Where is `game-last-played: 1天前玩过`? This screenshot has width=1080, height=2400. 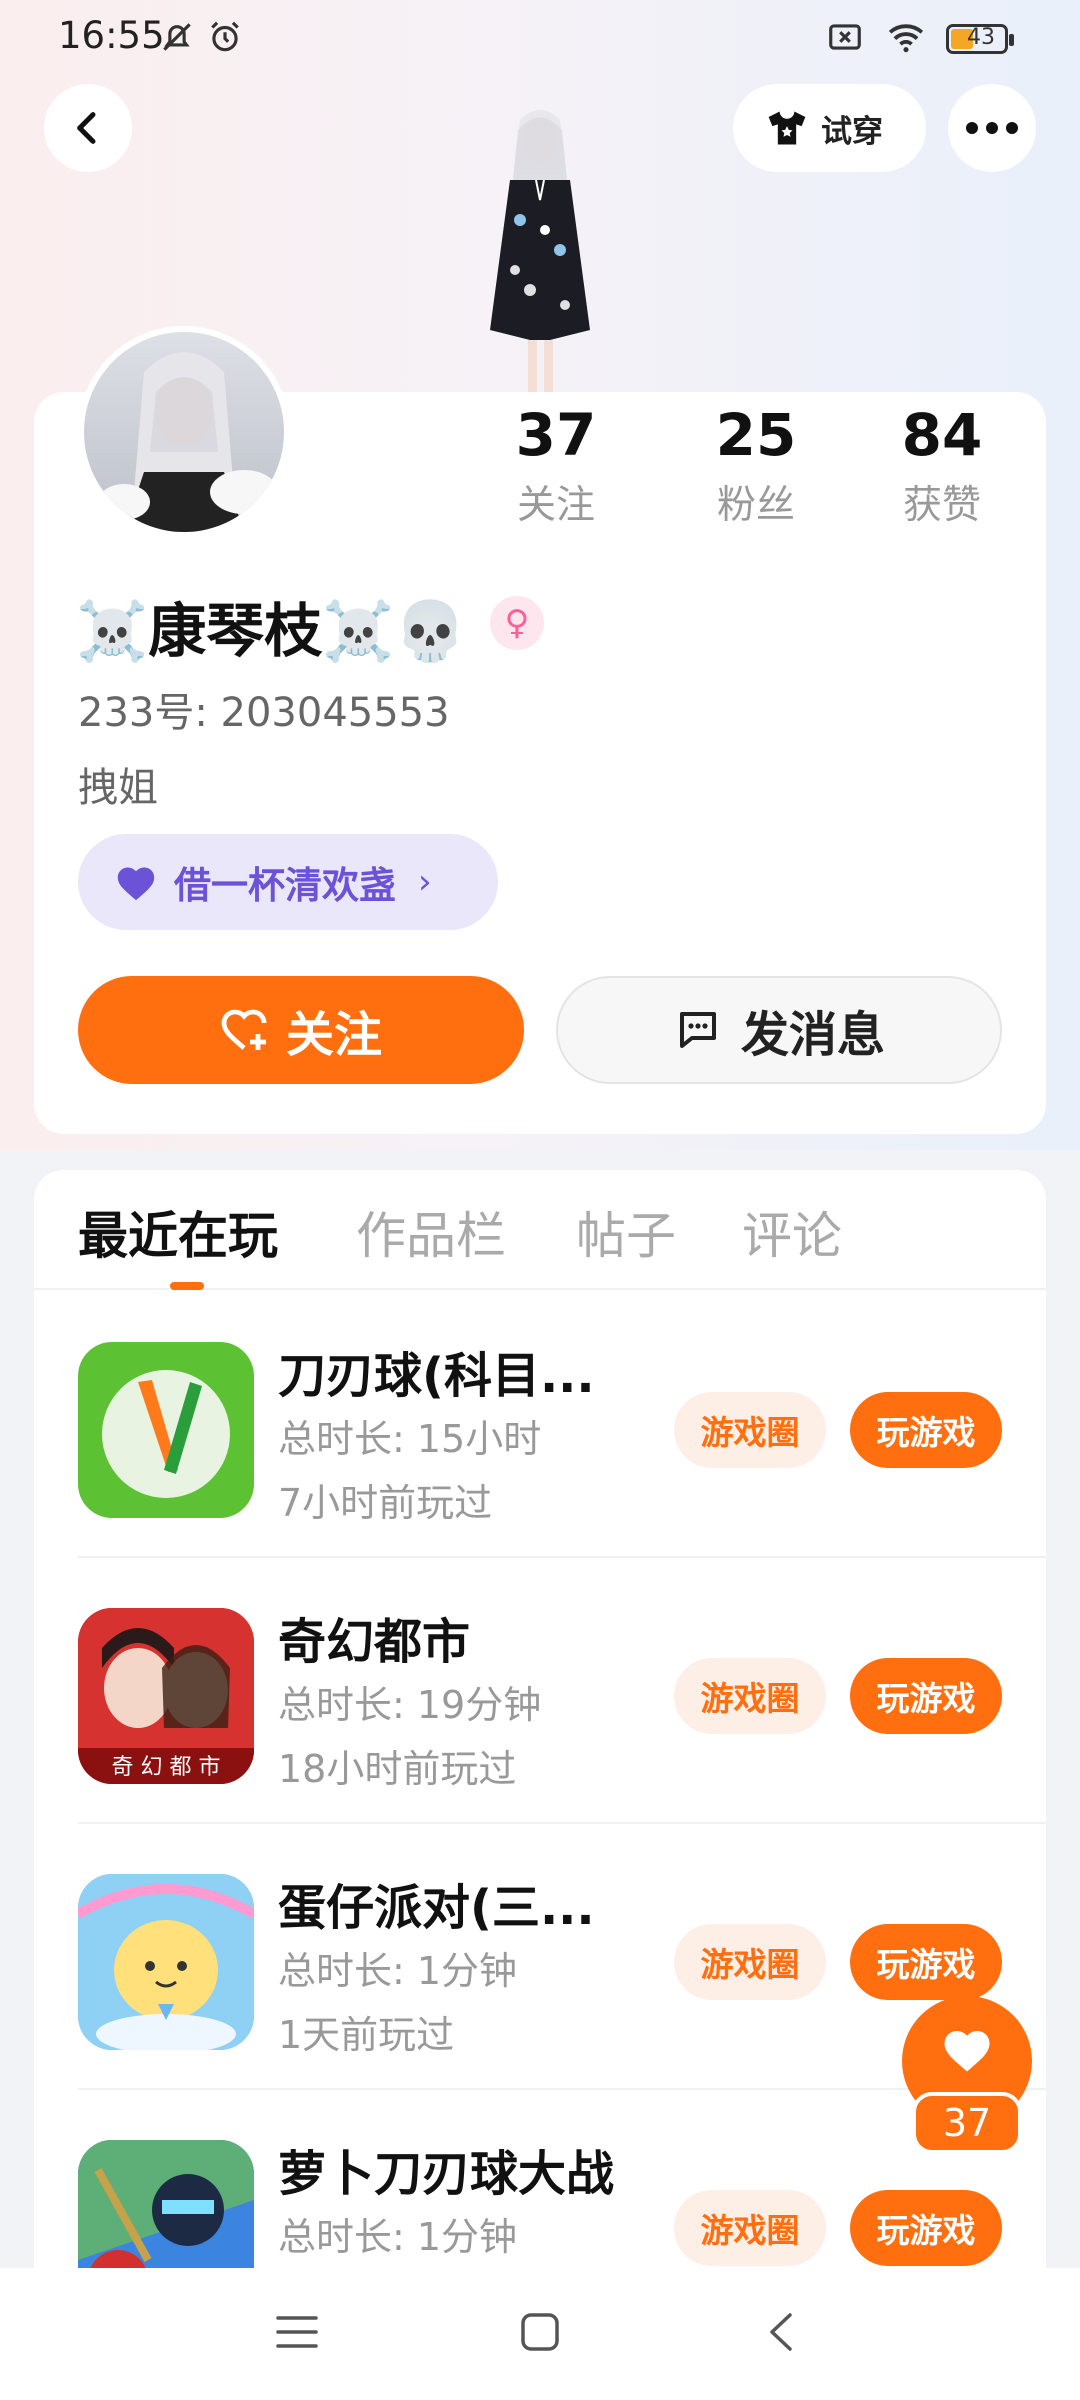
game-last-played: 1天前玩过 is located at coordinates (366, 2035).